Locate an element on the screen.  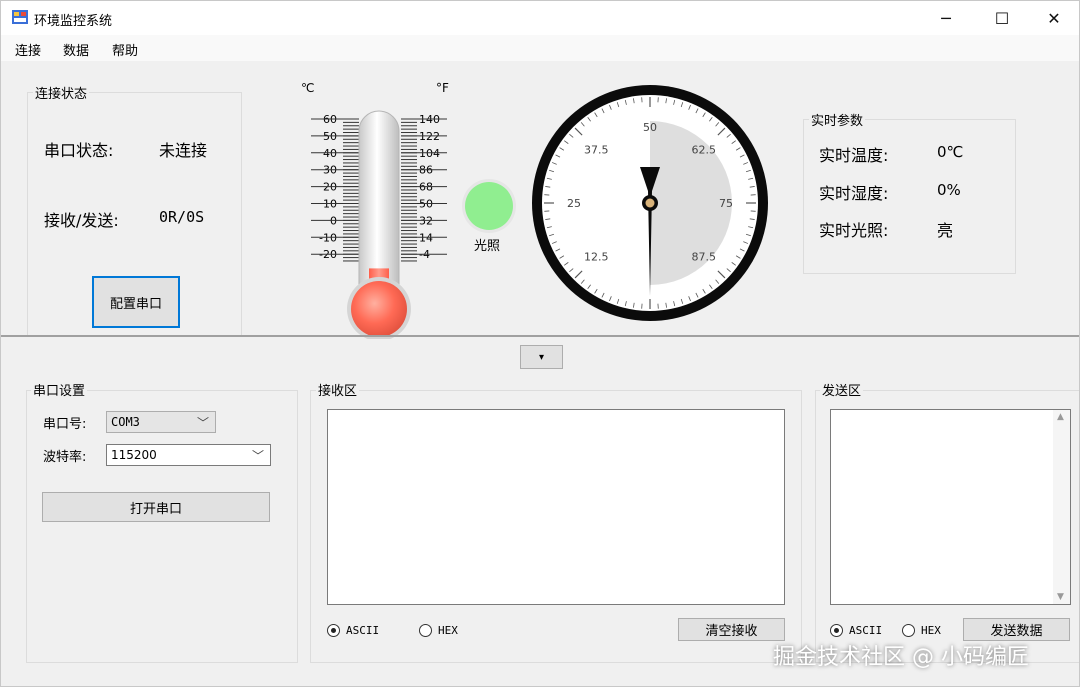
realtime-humidity-label: 实时湿度: is located at coordinates (854, 193).